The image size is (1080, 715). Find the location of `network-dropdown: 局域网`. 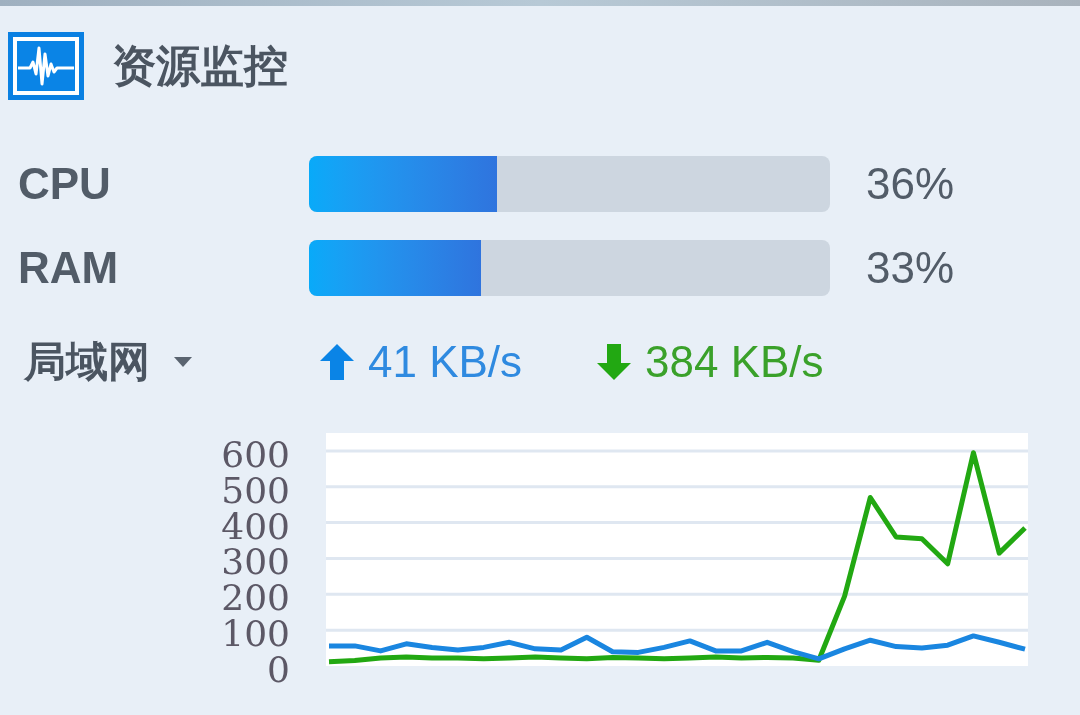

network-dropdown: 局域网 is located at coordinates (108, 362).